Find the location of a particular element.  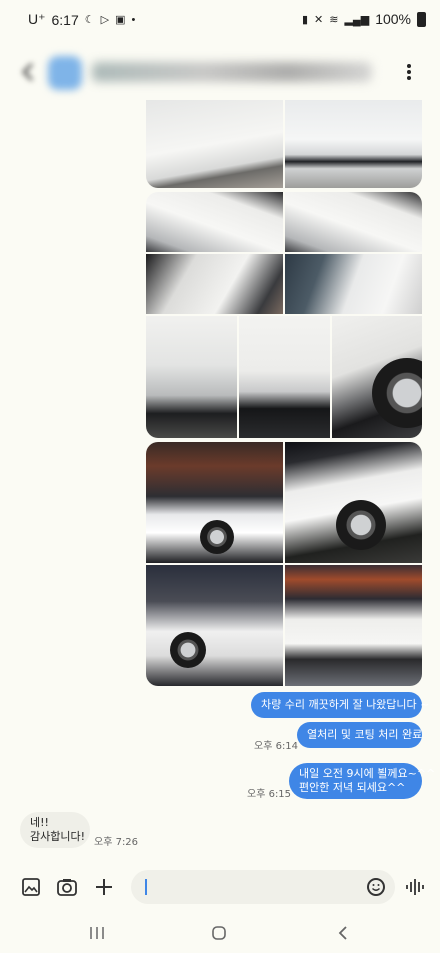

message-input is located at coordinates (263, 887).